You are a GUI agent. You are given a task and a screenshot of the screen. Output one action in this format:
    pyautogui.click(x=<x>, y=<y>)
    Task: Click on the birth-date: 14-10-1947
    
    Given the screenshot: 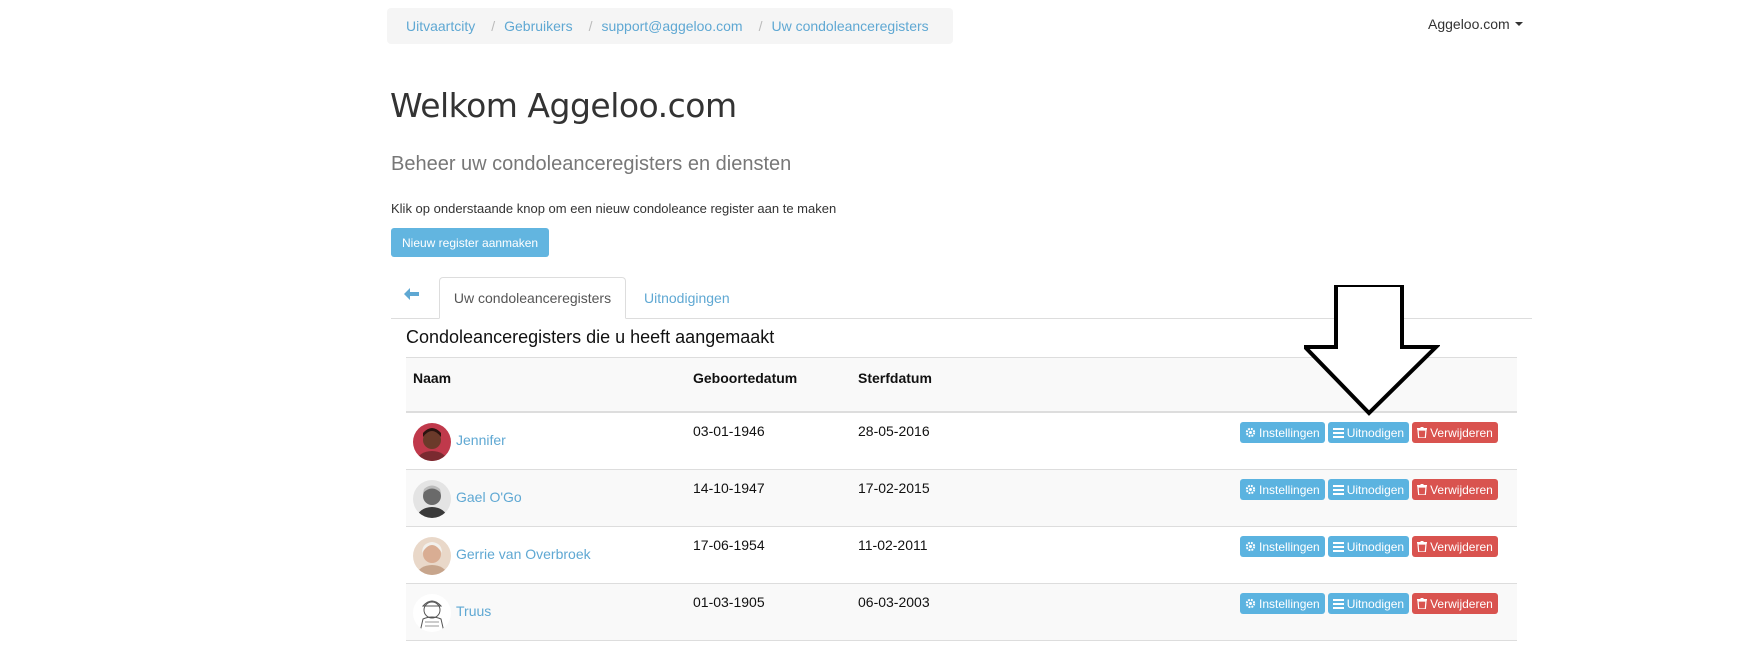 What is the action you would take?
    pyautogui.click(x=729, y=488)
    